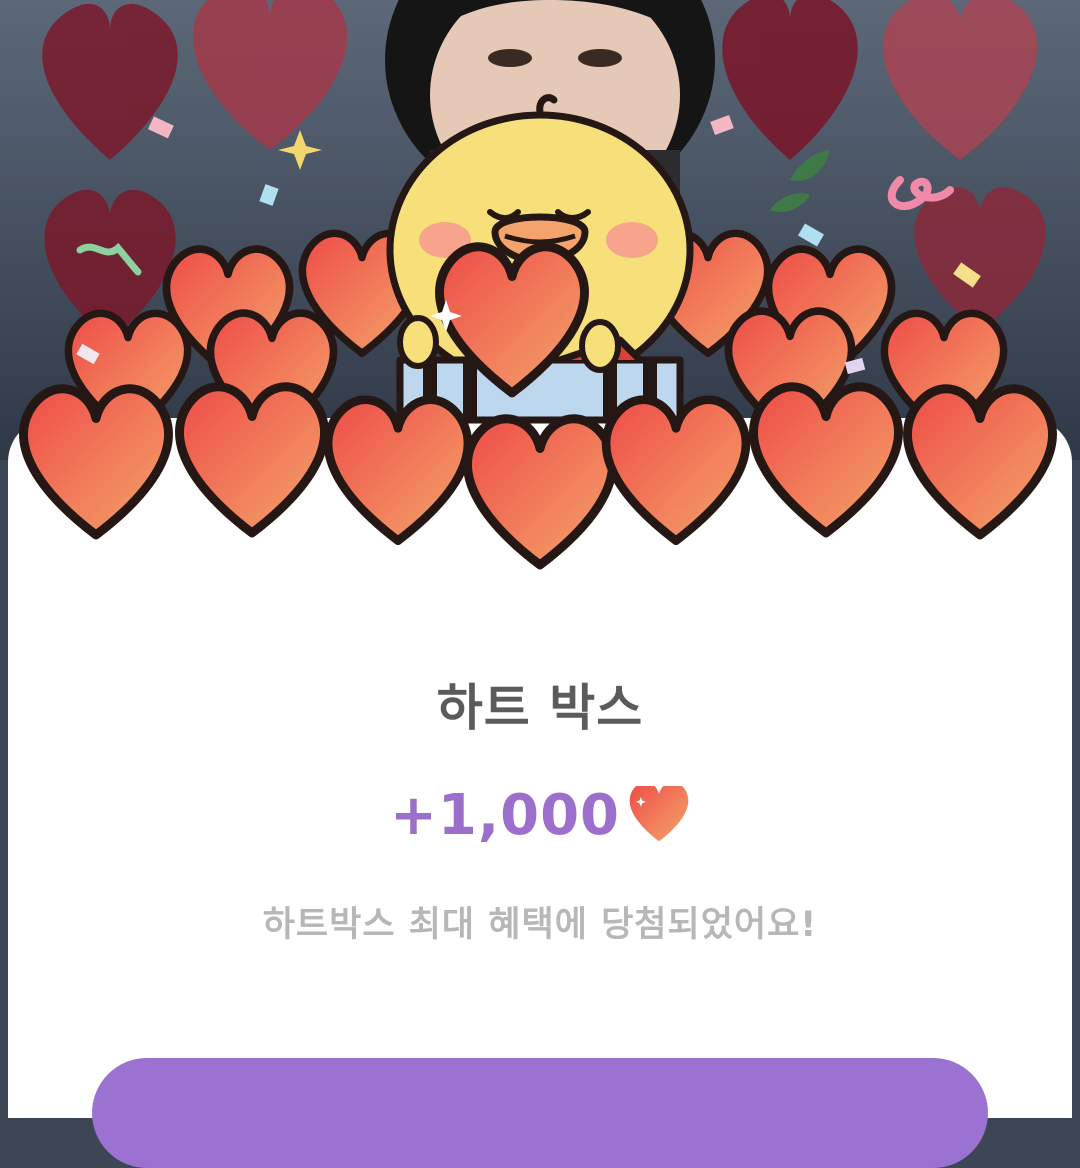  I want to click on reward-description: 하트박스 최대 혜택에 당첨되었어요!, so click(540, 925).